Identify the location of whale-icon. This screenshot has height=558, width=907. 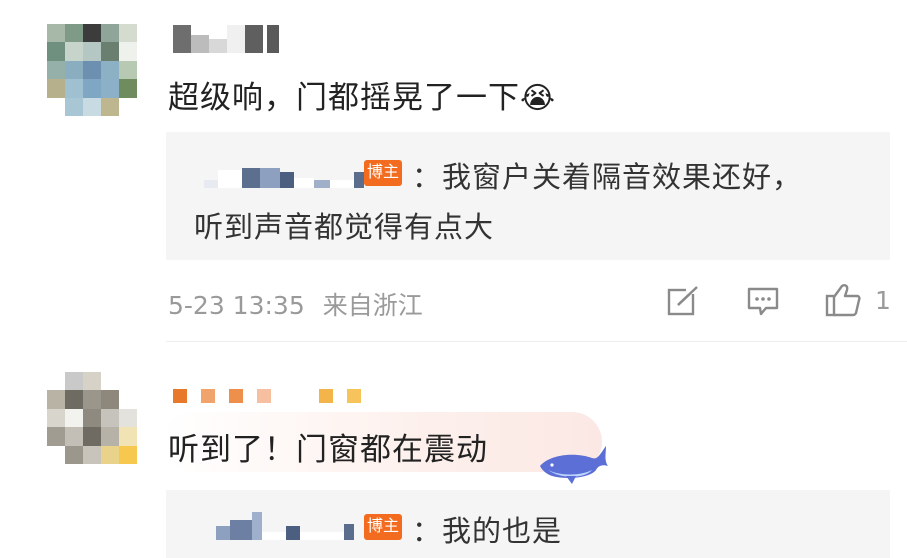
(574, 465).